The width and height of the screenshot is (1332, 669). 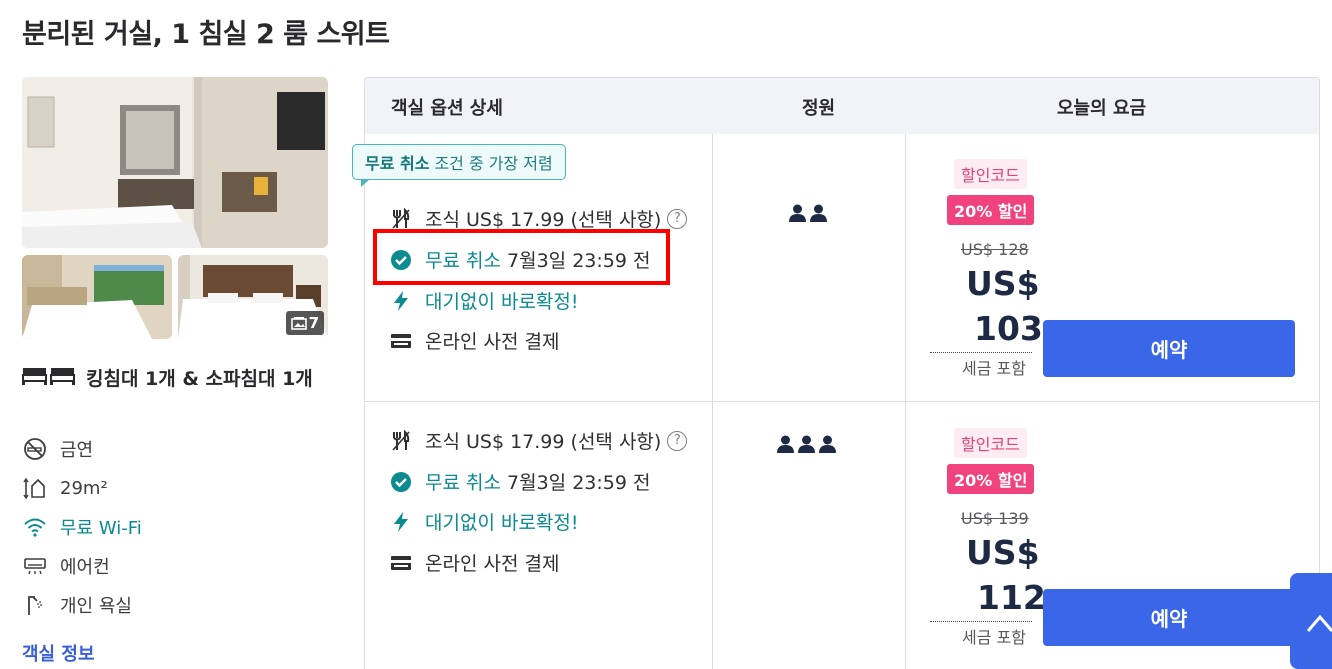 I want to click on amenity-label: 금연, so click(x=77, y=450).